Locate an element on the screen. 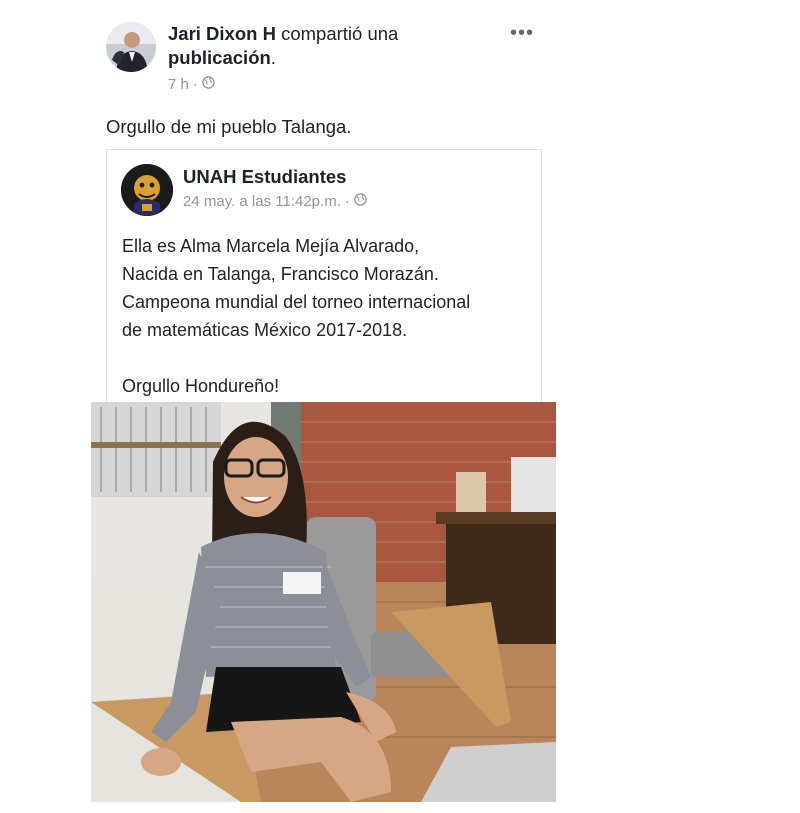 The width and height of the screenshot is (800, 813). shared-post-link: publicación is located at coordinates (219, 57).